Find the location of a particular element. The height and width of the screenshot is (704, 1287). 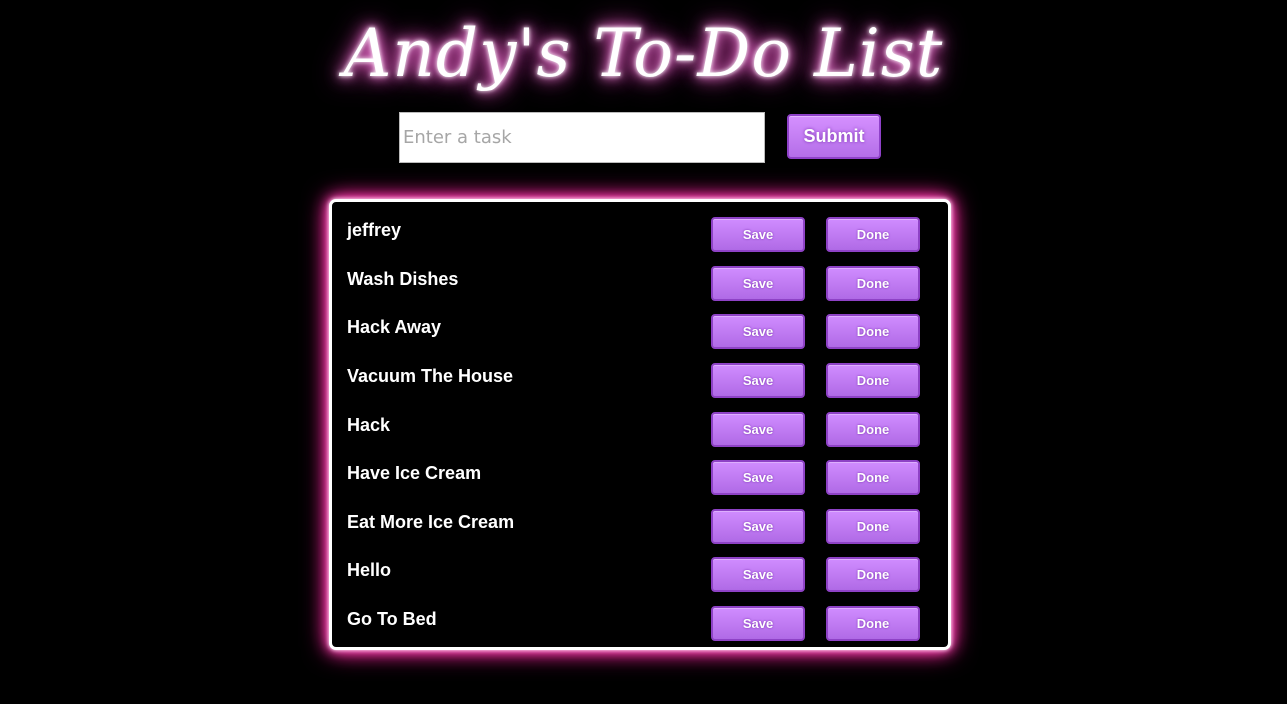

task-label: Go To Bed is located at coordinates (392, 619).